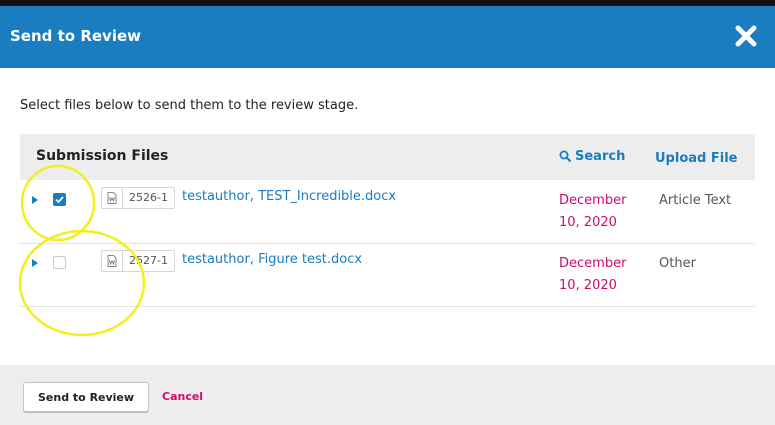  What do you see at coordinates (148, 197) in the screenshot?
I see `file-id: 2526-1` at bounding box center [148, 197].